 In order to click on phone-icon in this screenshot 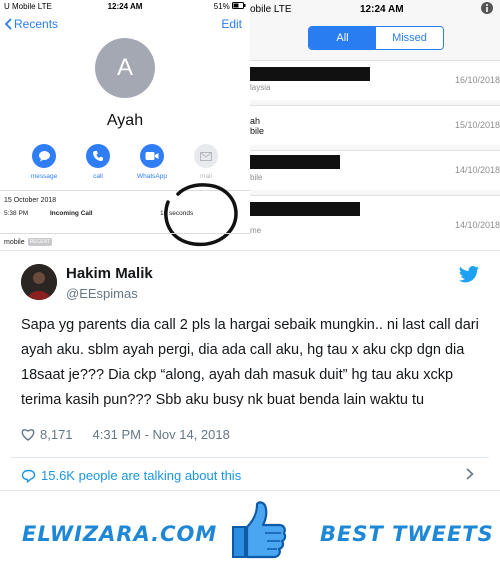, I will do `click(98, 156)`.